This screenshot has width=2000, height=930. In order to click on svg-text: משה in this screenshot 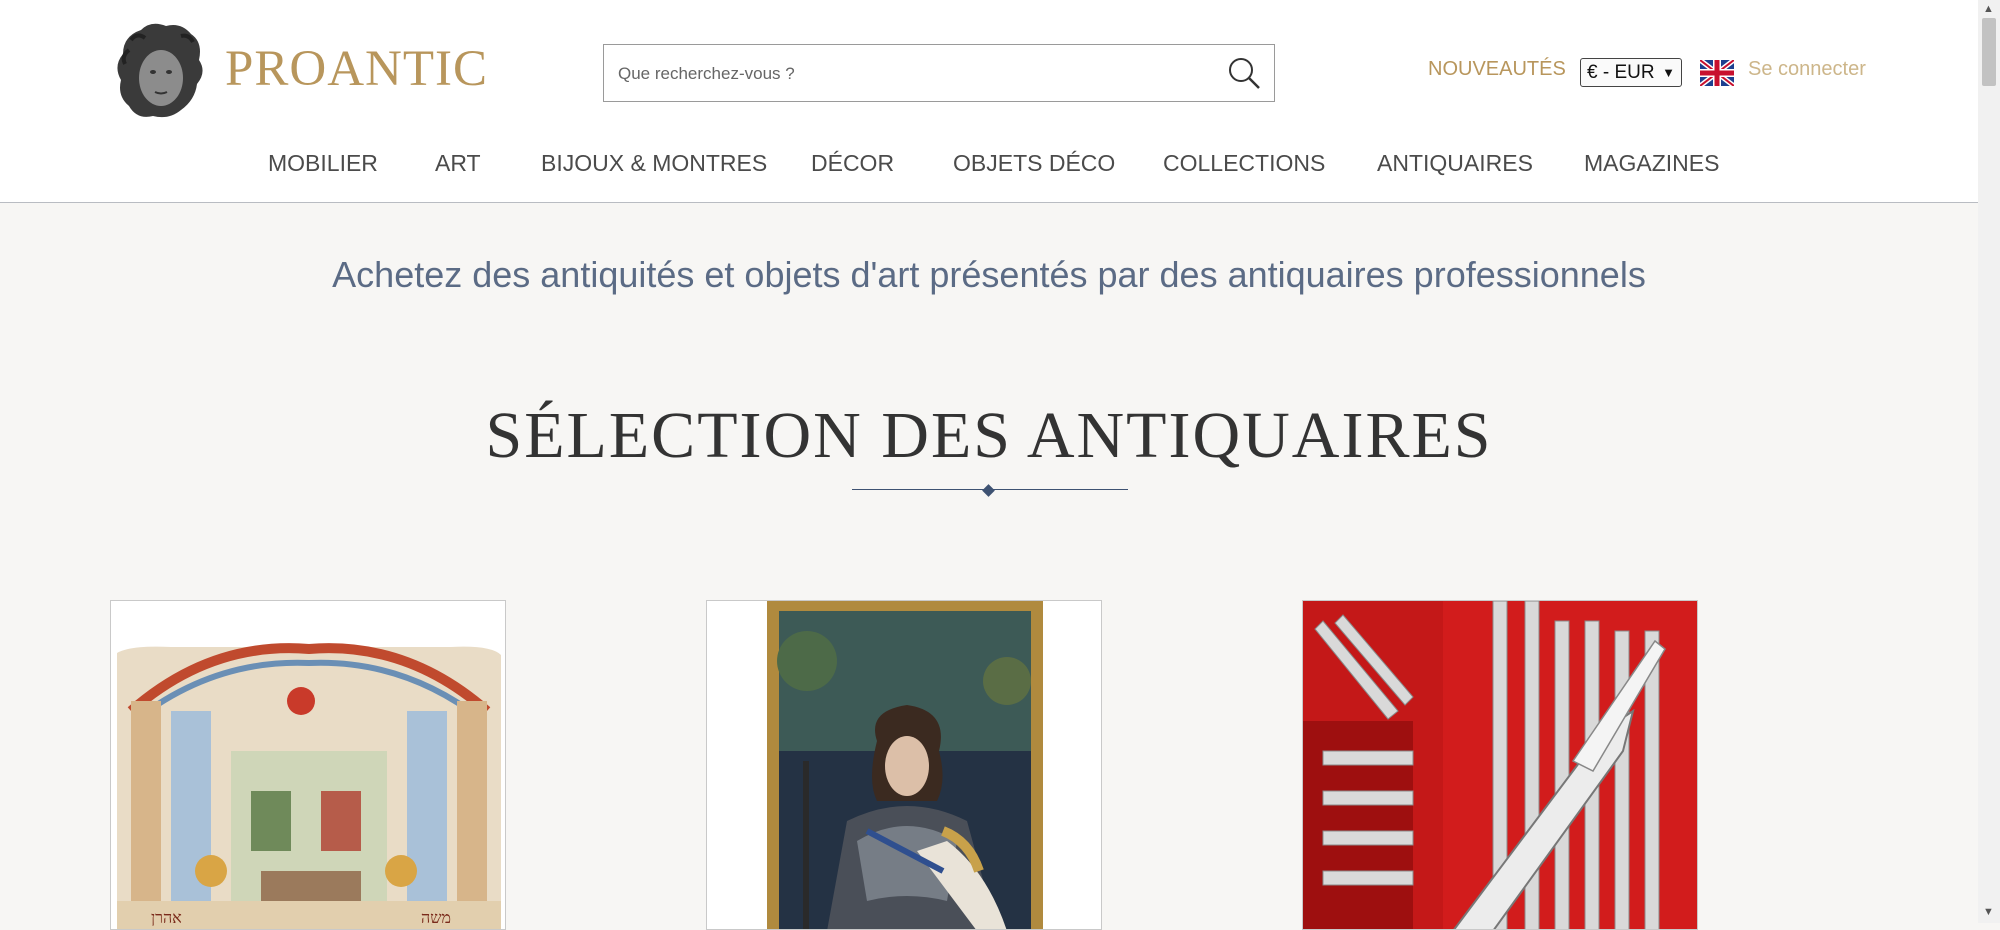, I will do `click(436, 917)`.